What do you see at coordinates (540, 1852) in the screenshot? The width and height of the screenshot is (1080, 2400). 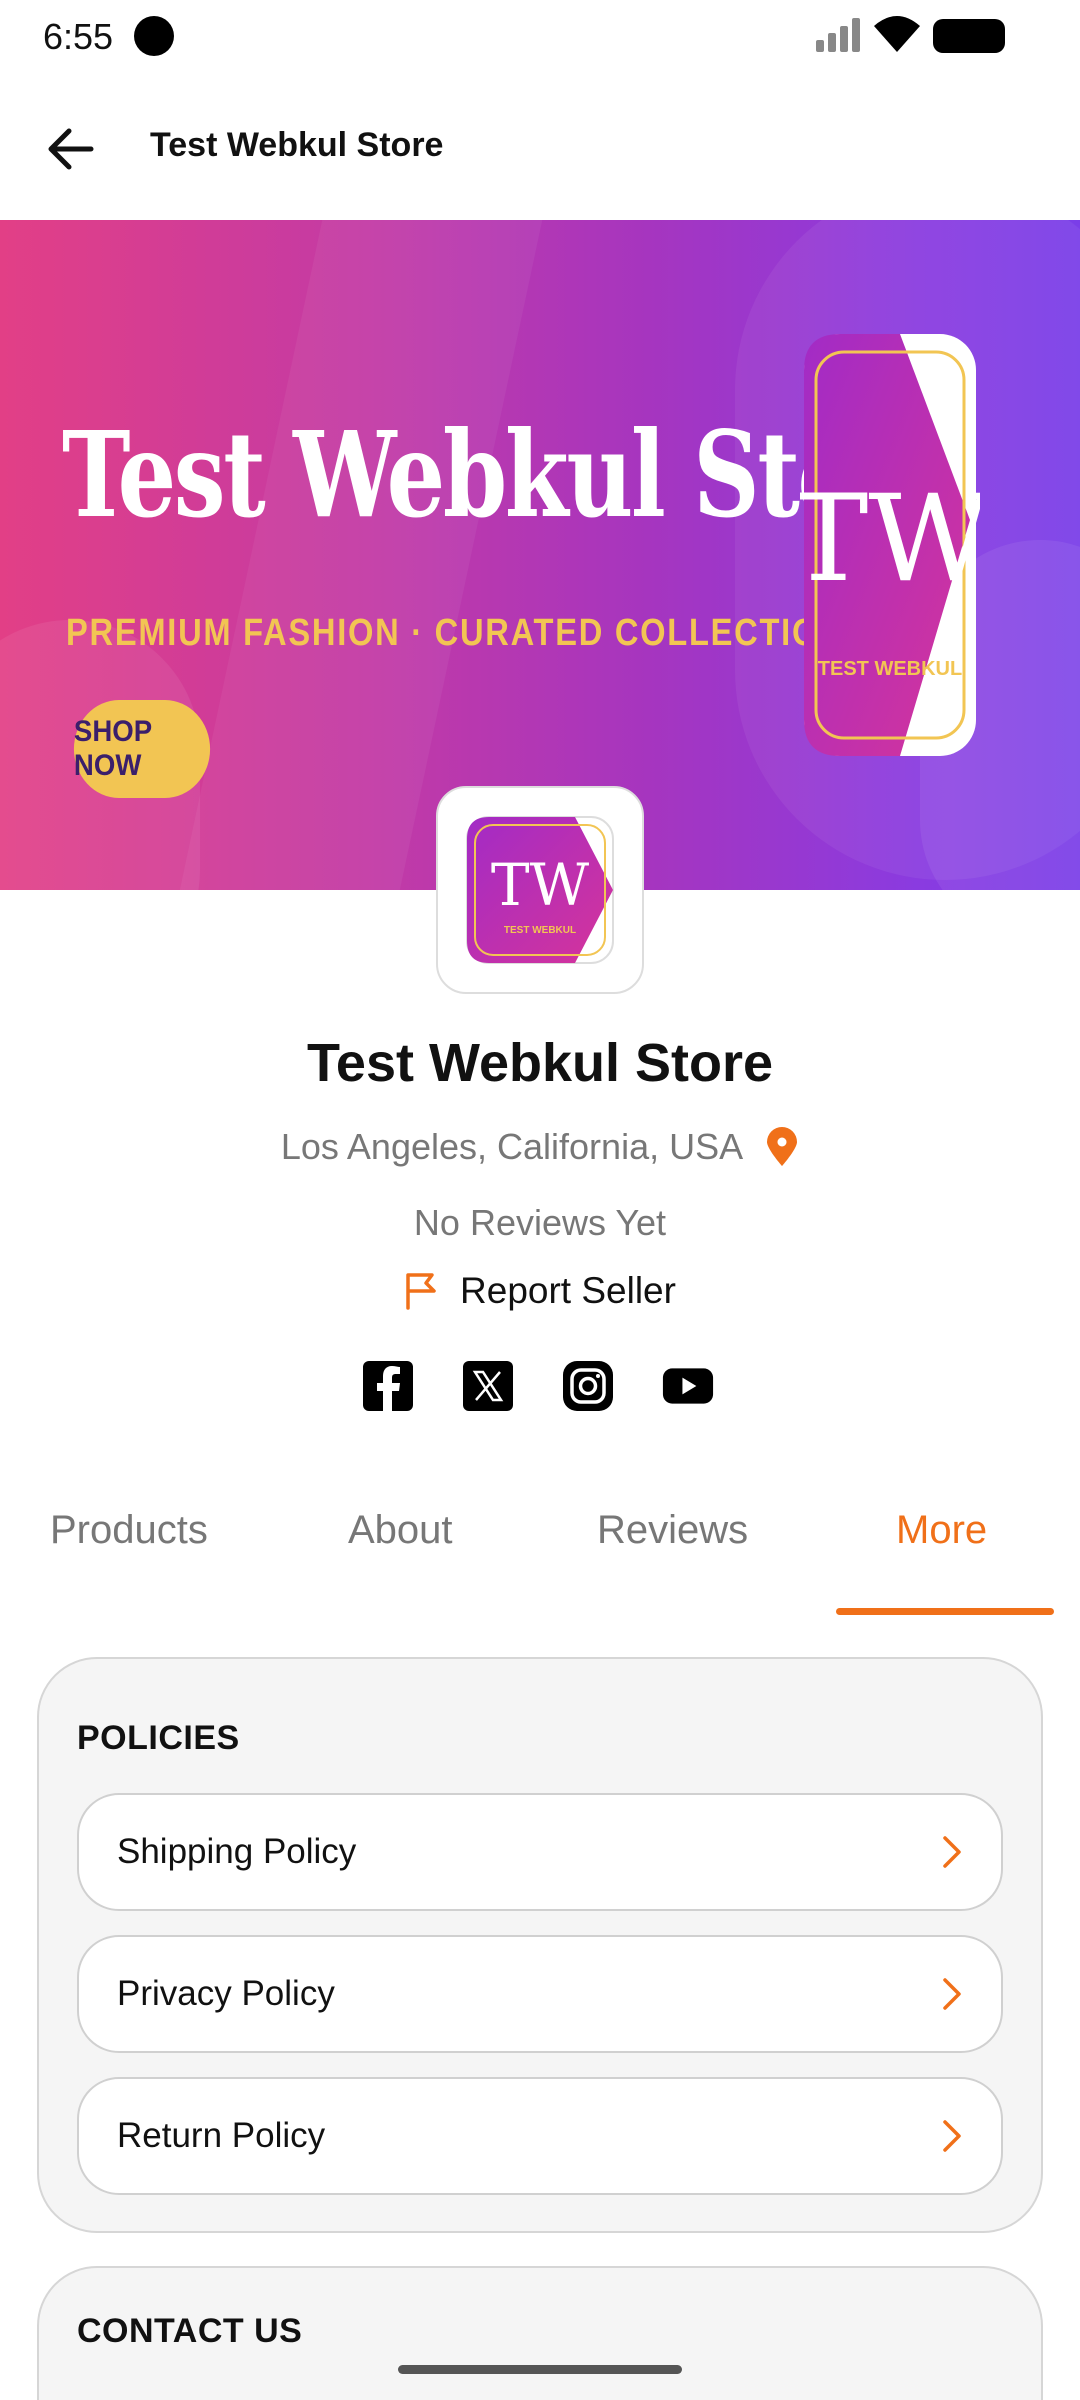 I see `shipping-policy-item: Shipping Policy` at bounding box center [540, 1852].